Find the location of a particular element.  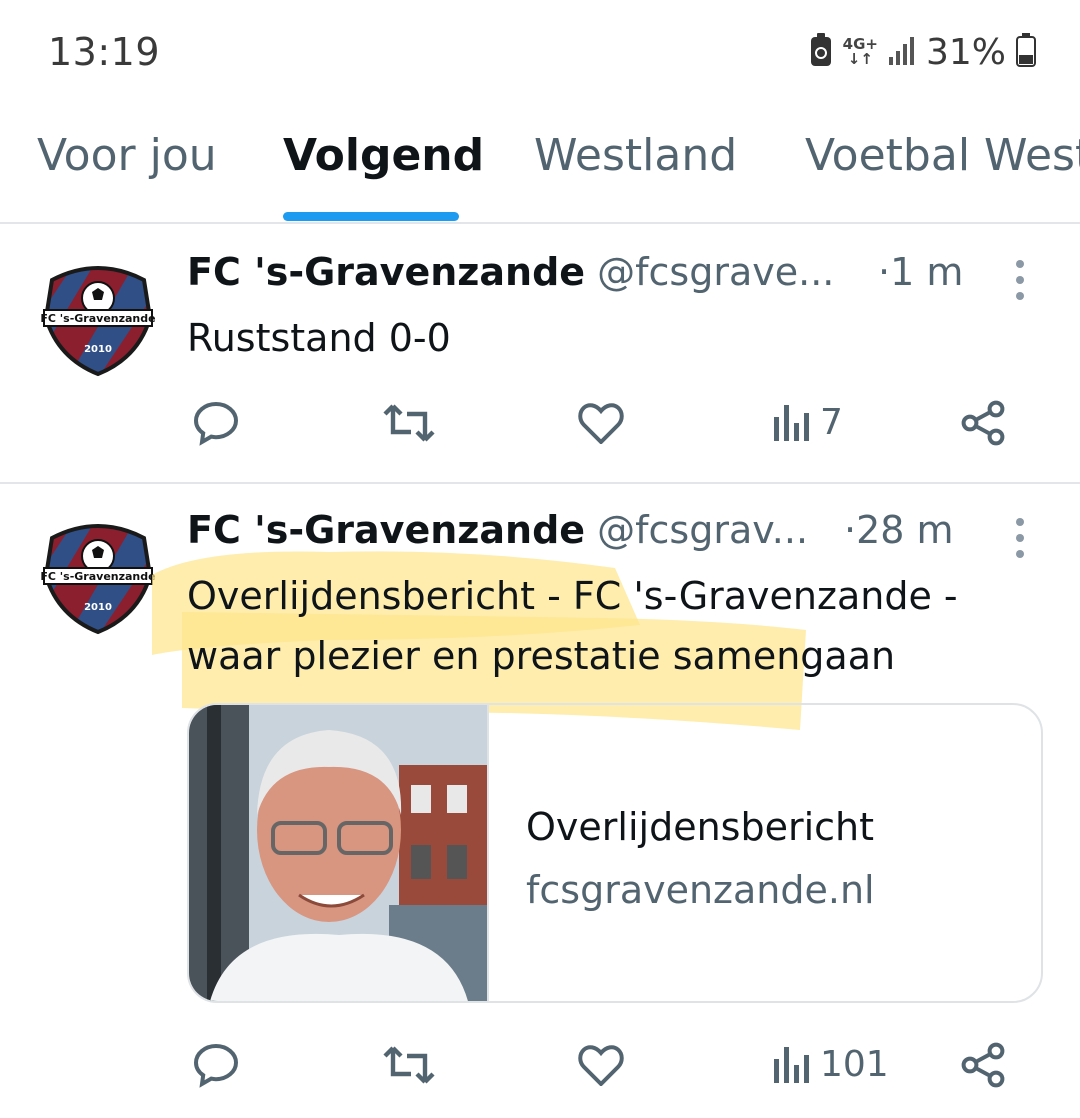

views-count: 7 is located at coordinates (831, 422).